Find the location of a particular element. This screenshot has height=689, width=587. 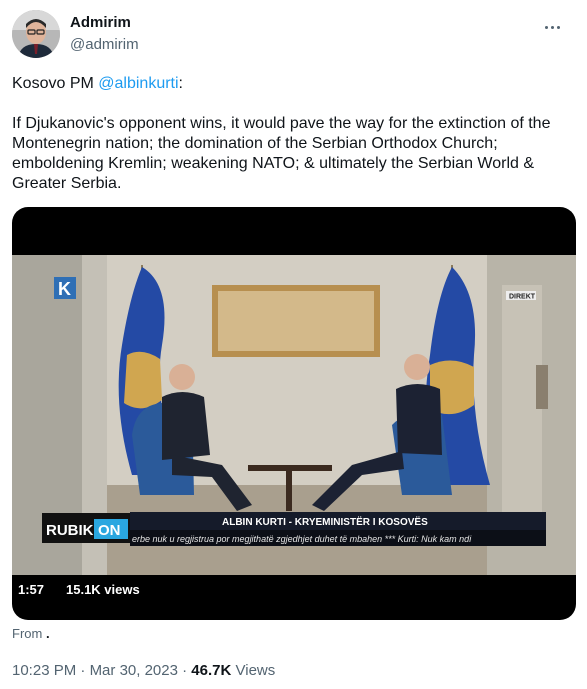

svg-text: K is located at coordinates (64, 289).